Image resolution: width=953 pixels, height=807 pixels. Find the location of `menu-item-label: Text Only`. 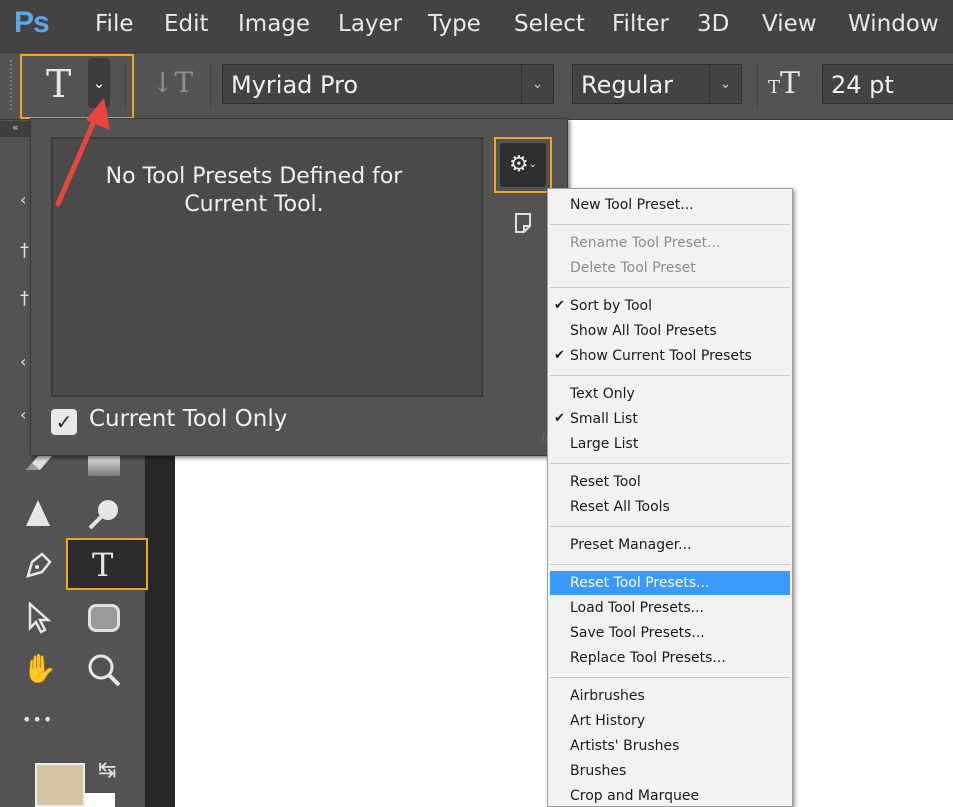

menu-item-label: Text Only is located at coordinates (602, 394).